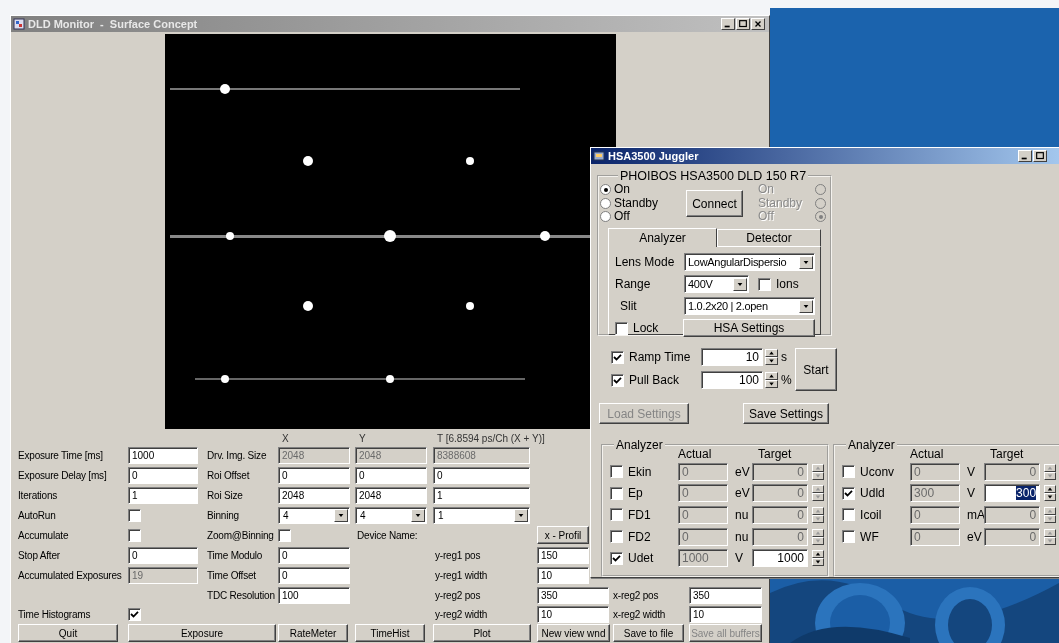  What do you see at coordinates (714, 203) in the screenshot?
I see `connect-button: Connect` at bounding box center [714, 203].